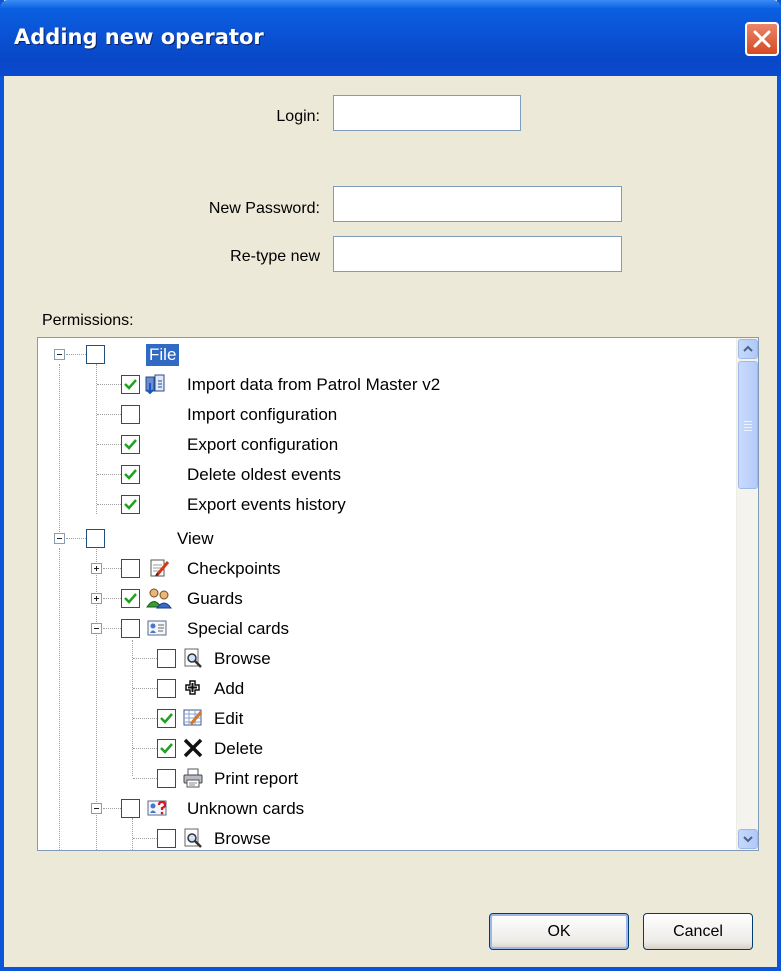 The width and height of the screenshot is (781, 971). What do you see at coordinates (193, 778) in the screenshot?
I see `print-icon` at bounding box center [193, 778].